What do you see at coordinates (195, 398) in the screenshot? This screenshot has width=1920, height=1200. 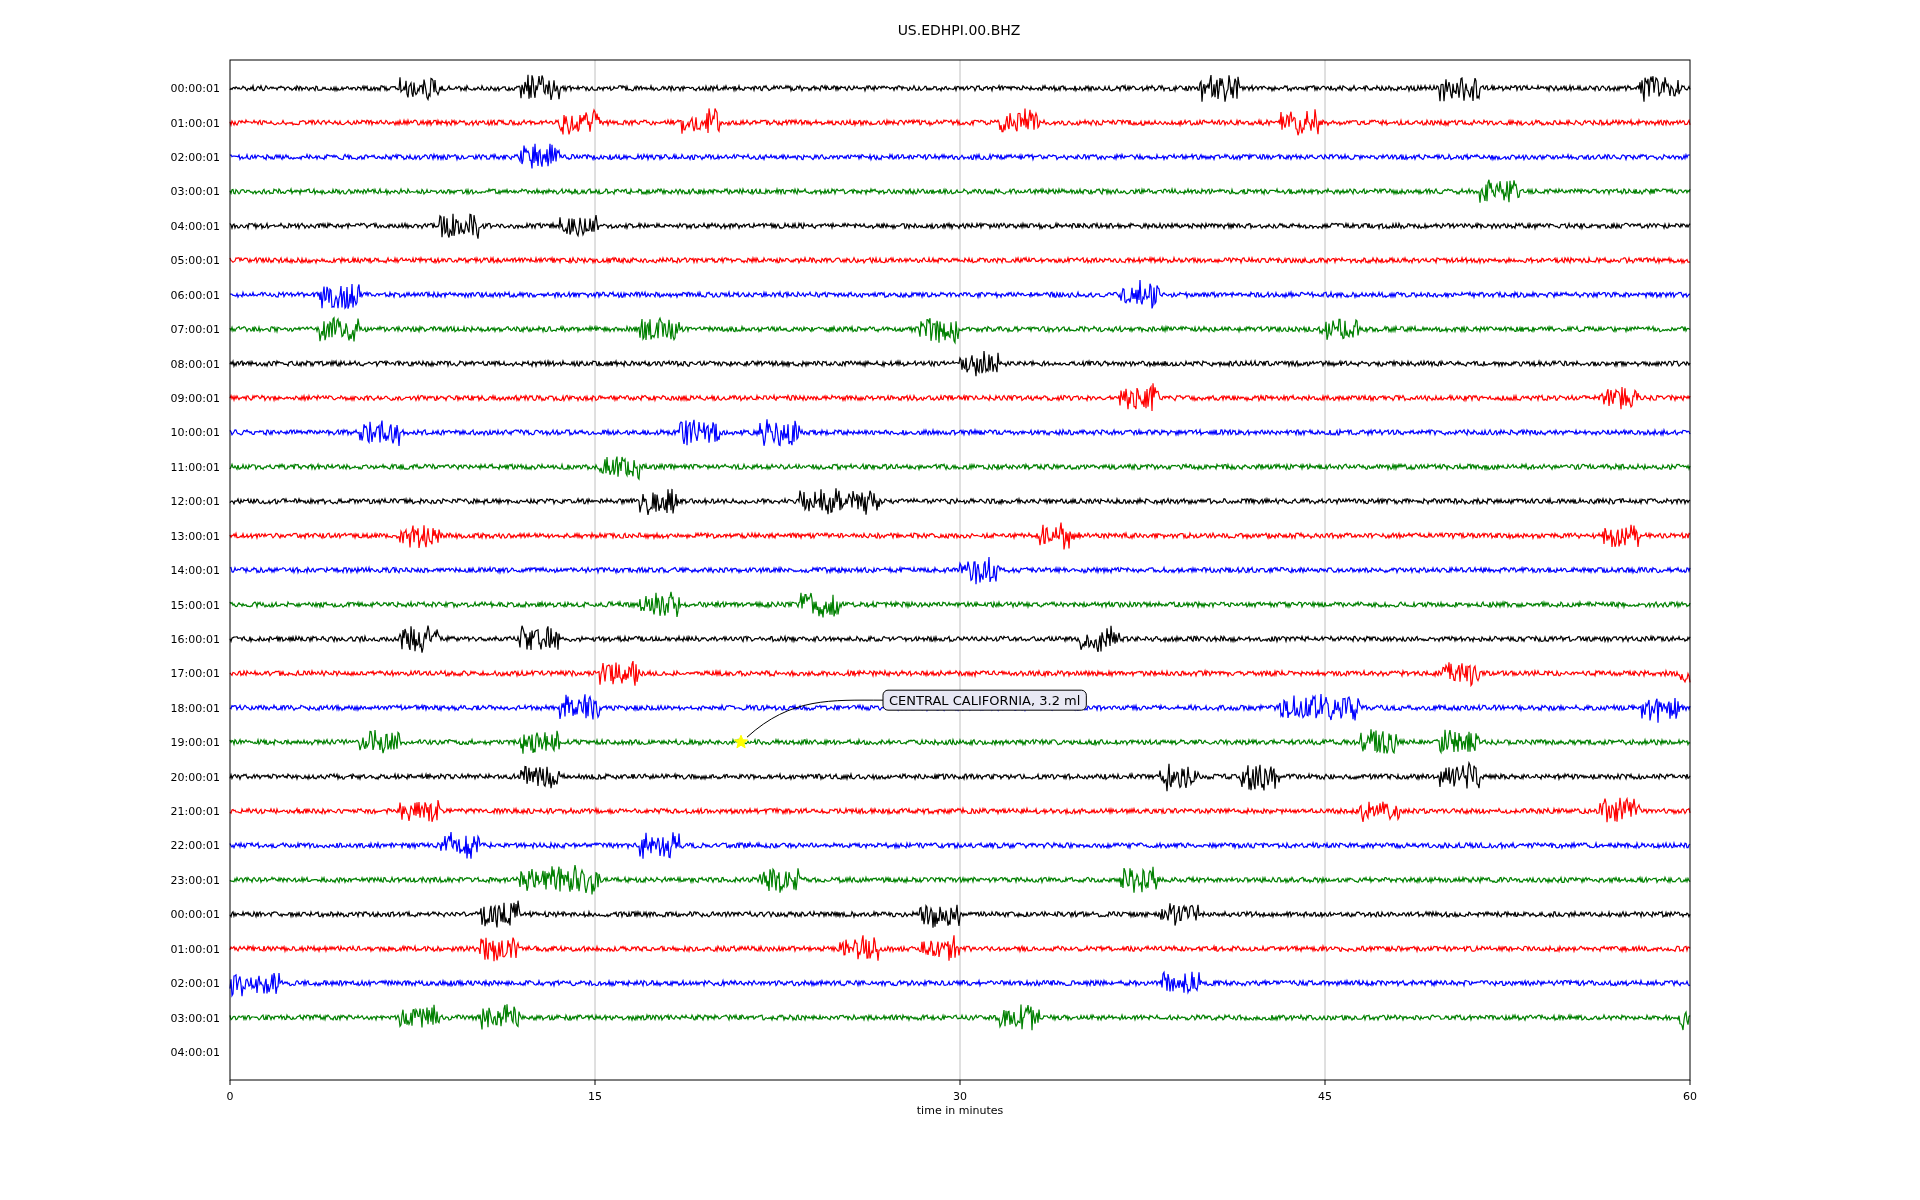 I see `time-label: 09:00:01` at bounding box center [195, 398].